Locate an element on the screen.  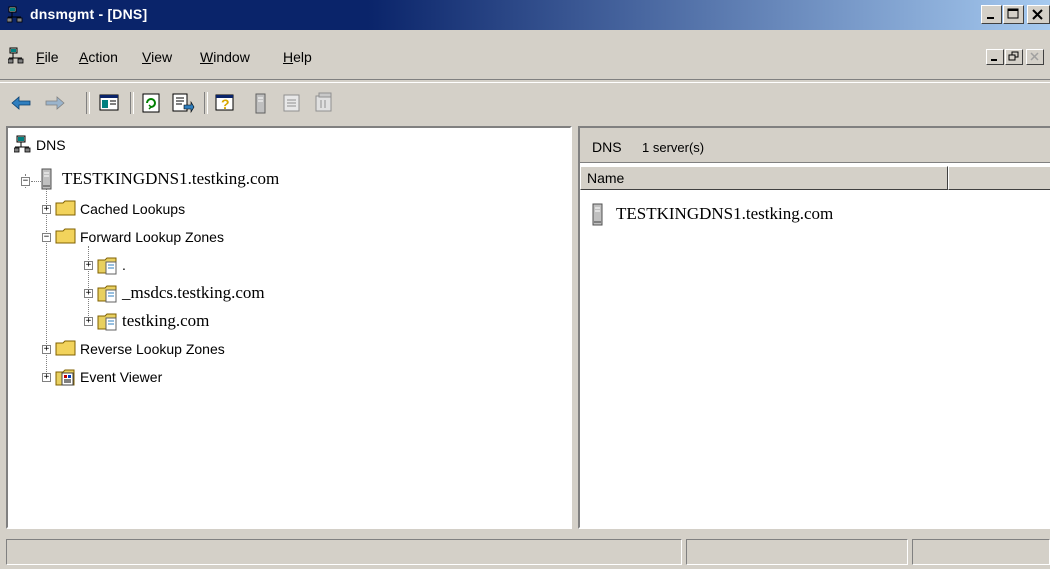
back-button is located at coordinates (22, 103).